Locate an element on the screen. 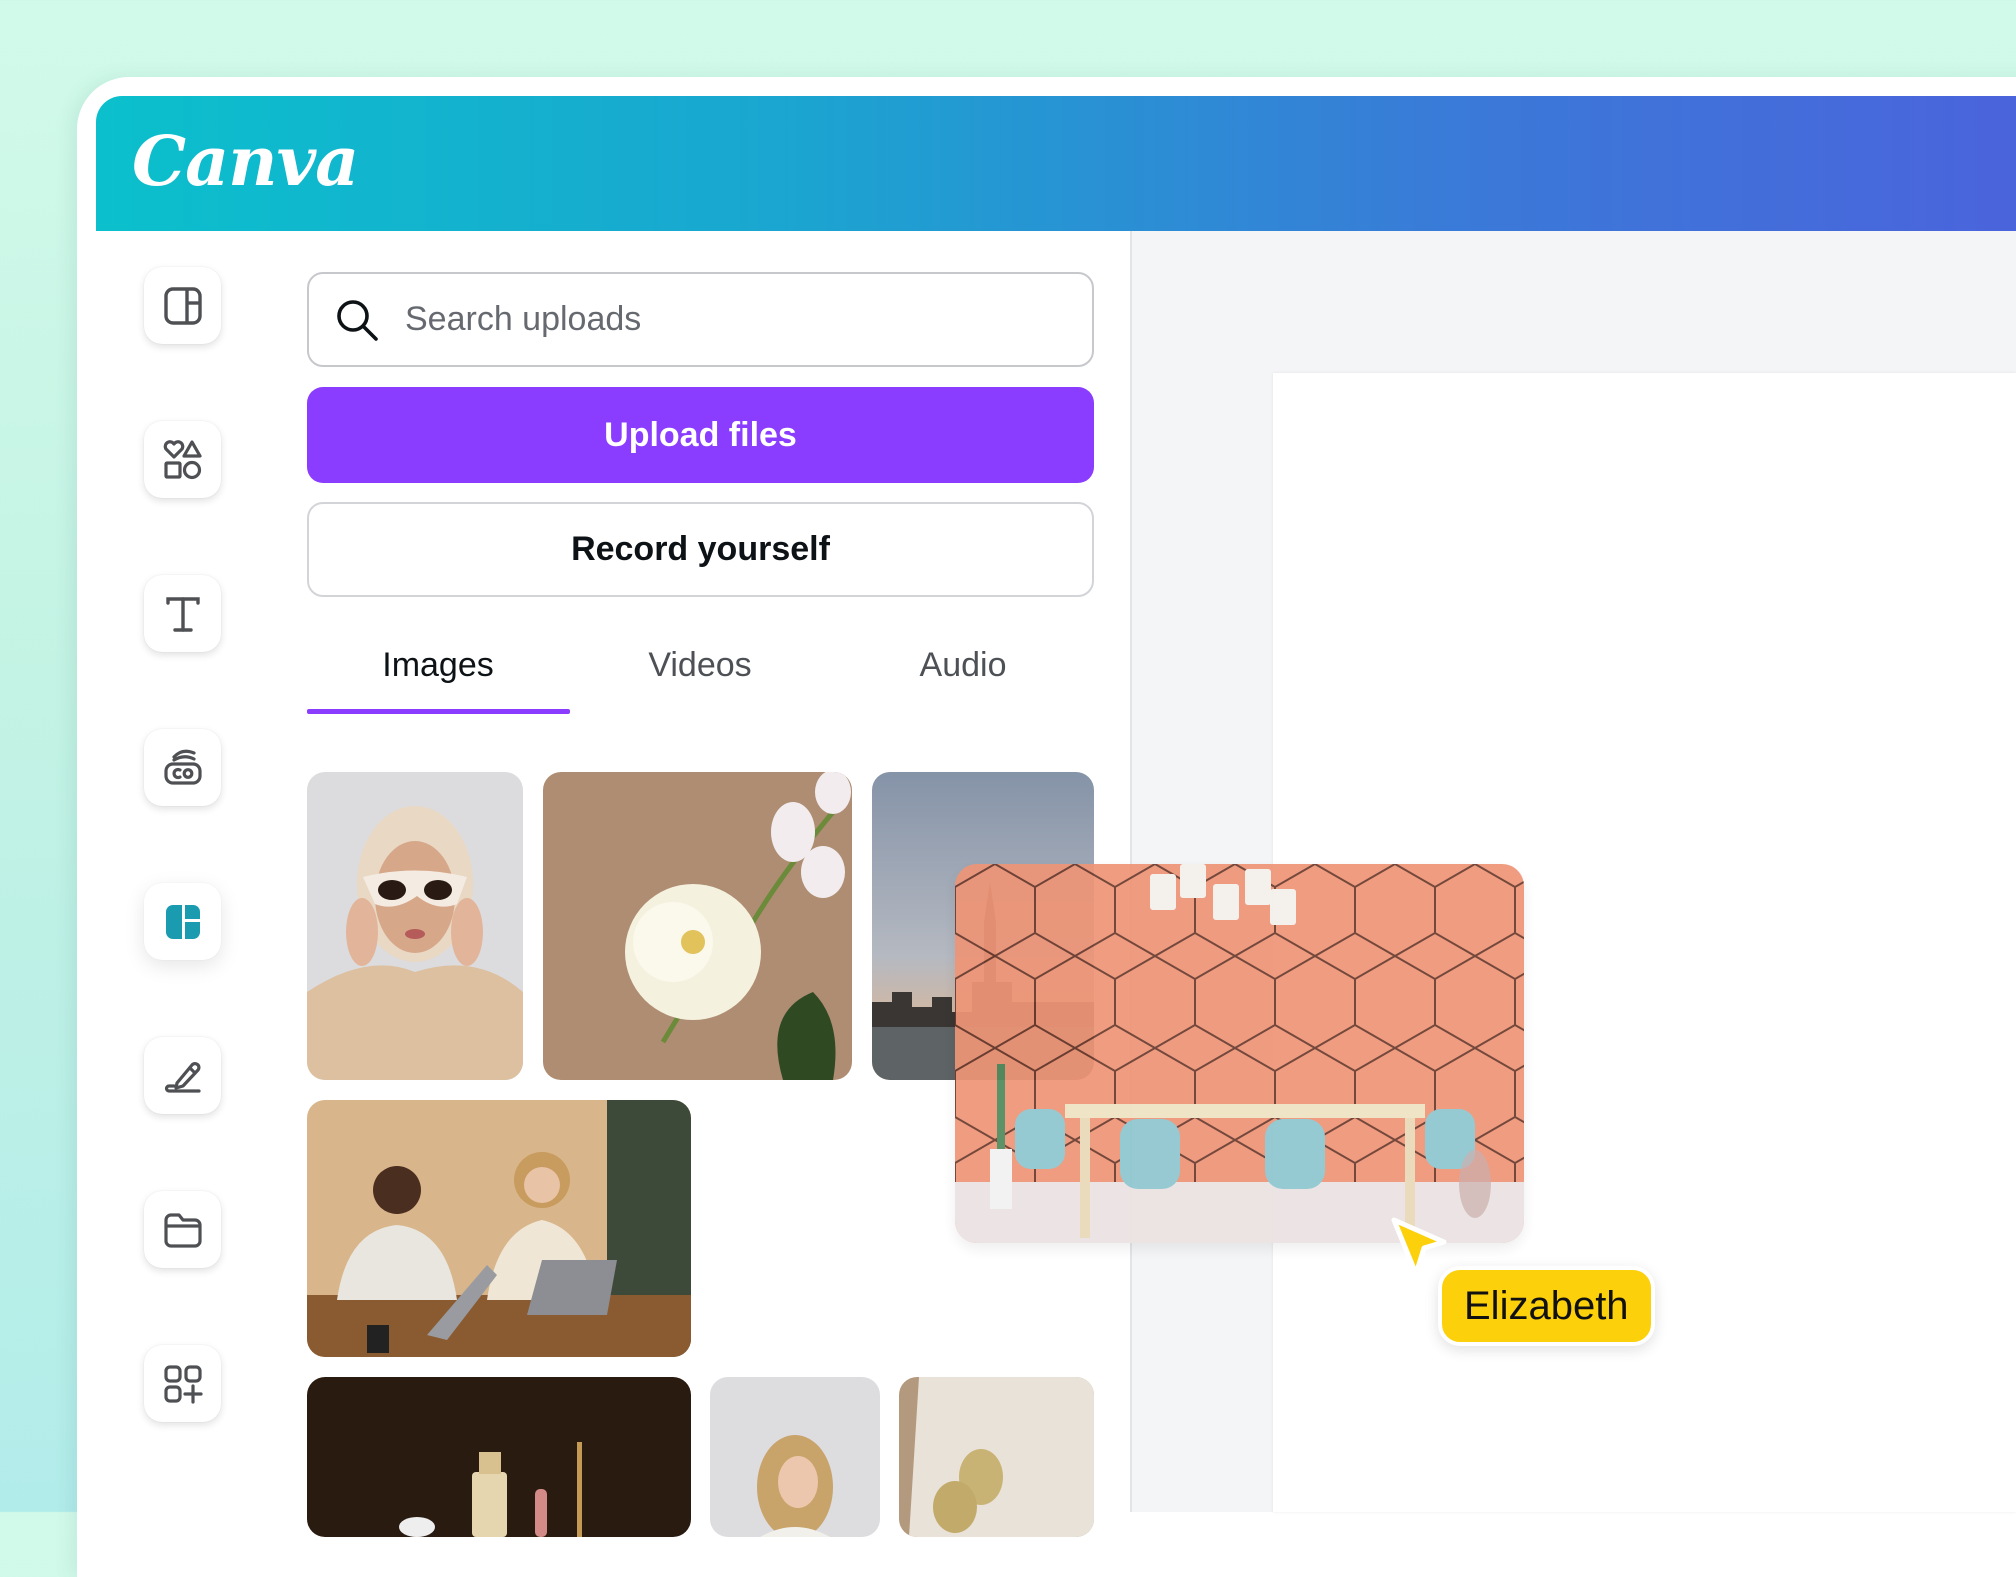 The image size is (2016, 1577). canva-logo: Canva is located at coordinates (245, 162).